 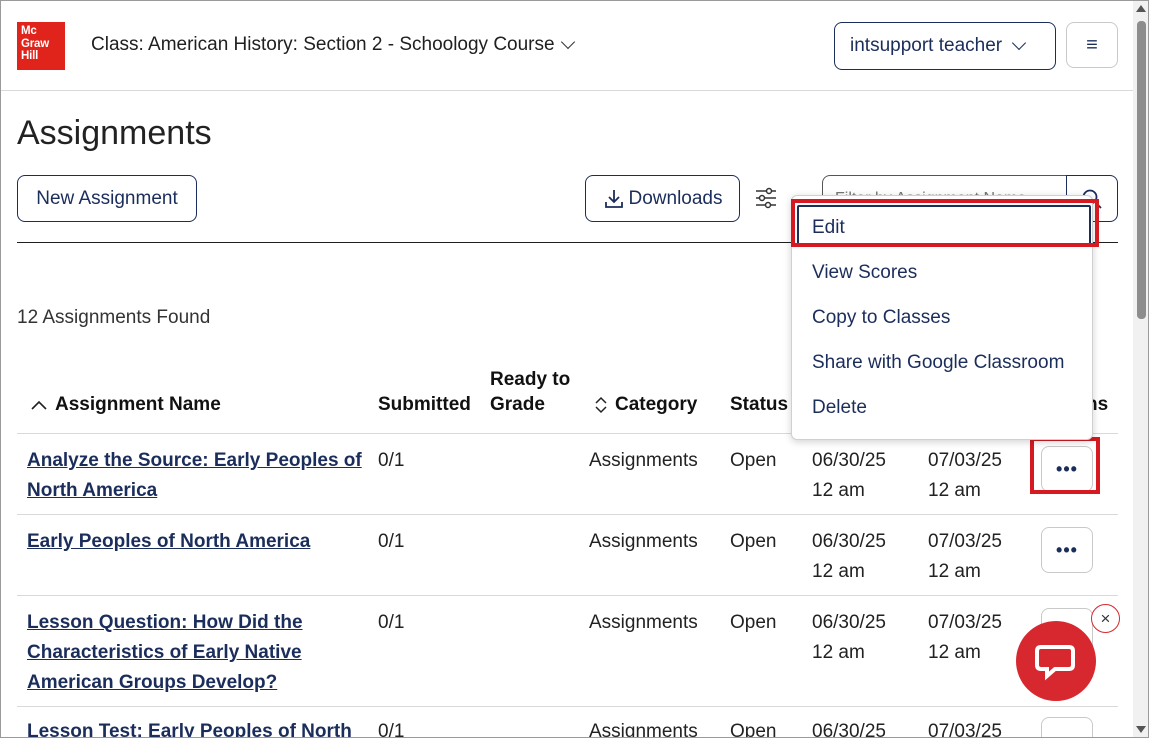 I want to click on chat-close-button: ×, so click(x=1105, y=618).